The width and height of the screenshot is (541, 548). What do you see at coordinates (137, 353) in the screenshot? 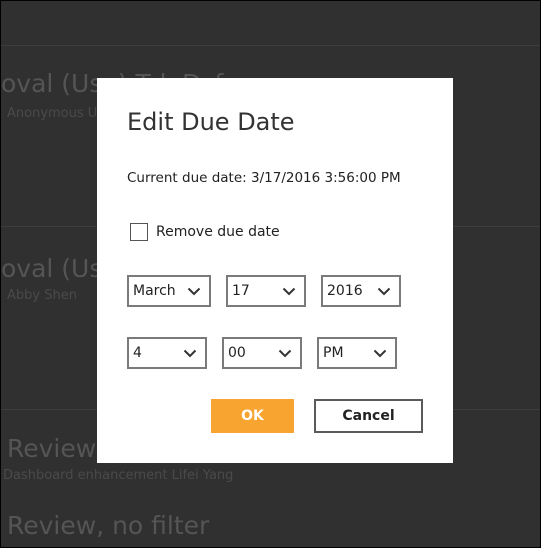
I see `hour-value: 4` at bounding box center [137, 353].